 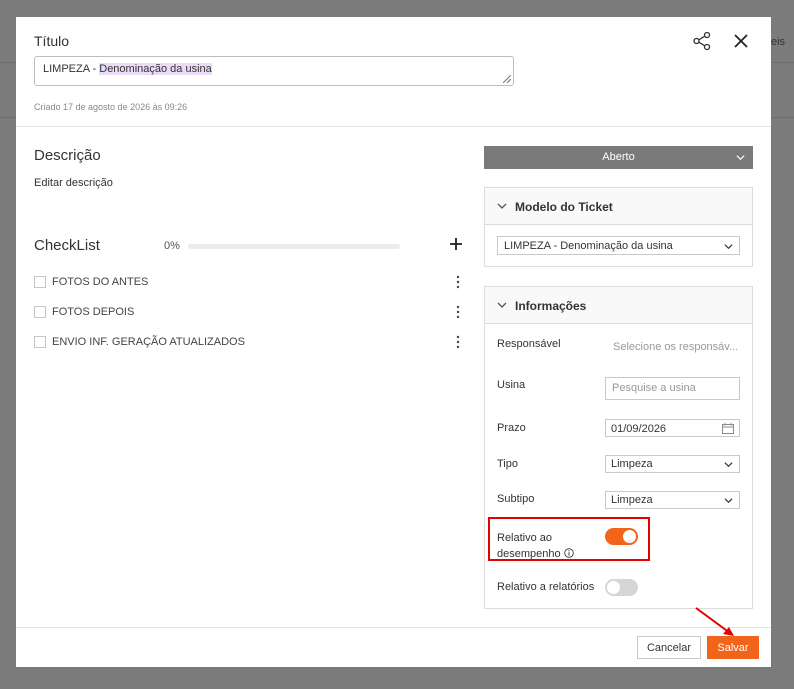 What do you see at coordinates (52, 41) in the screenshot?
I see `title-label: Título` at bounding box center [52, 41].